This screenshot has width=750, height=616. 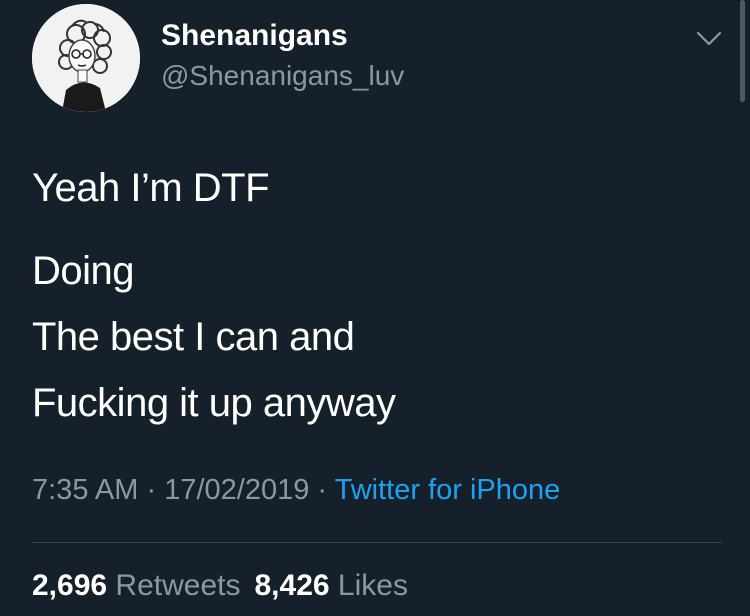 I want to click on likes-count: 8,426, so click(x=292, y=585).